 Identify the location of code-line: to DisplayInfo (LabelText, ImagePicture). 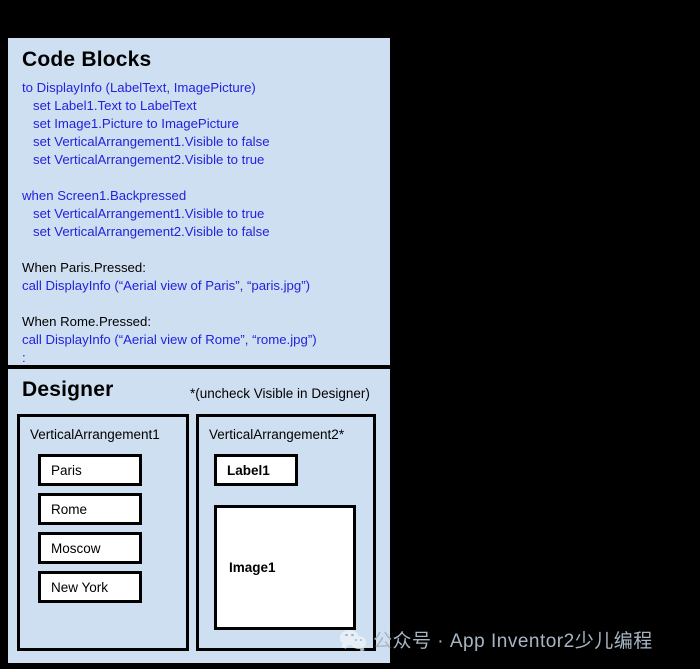
(139, 87).